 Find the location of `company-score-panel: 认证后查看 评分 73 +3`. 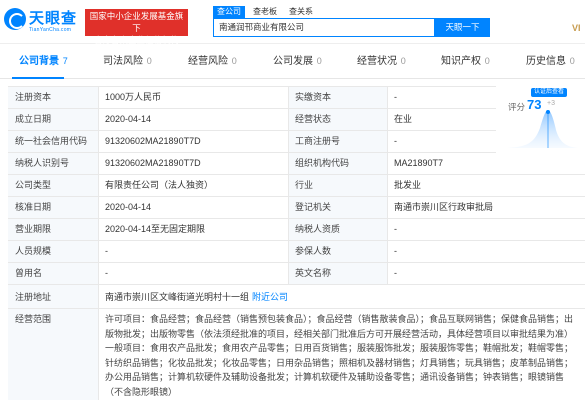

company-score-panel: 认证后查看 评分 73 +3 is located at coordinates (540, 128).